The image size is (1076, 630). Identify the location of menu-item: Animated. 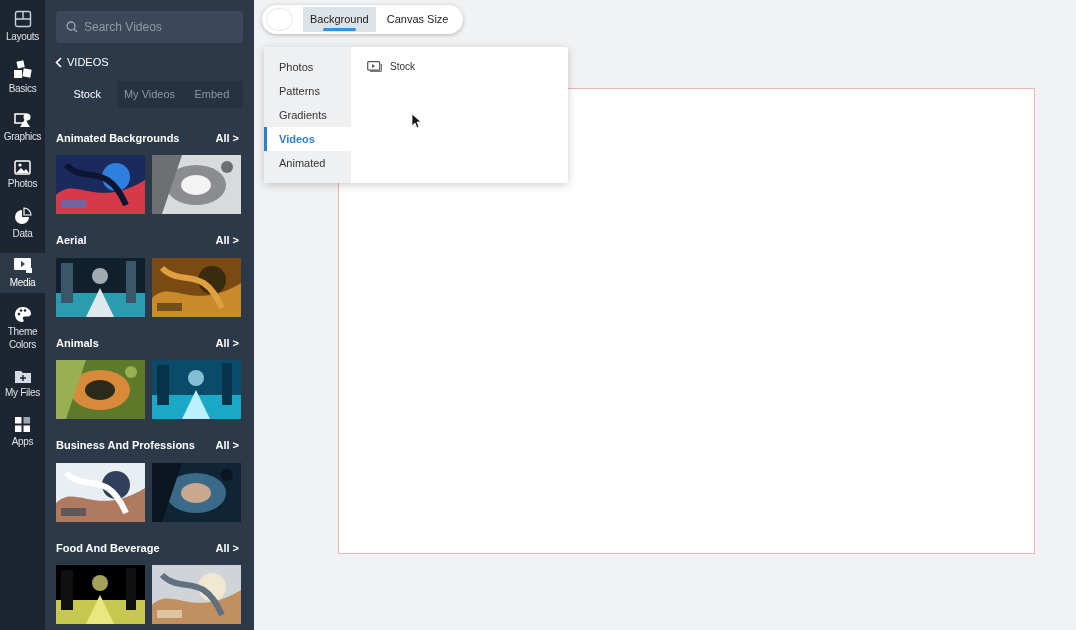
(307, 163).